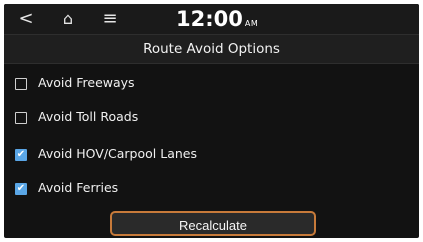 This screenshot has width=423, height=242. I want to click on option-avoid-freeways: Avoid Freeways, so click(205, 84).